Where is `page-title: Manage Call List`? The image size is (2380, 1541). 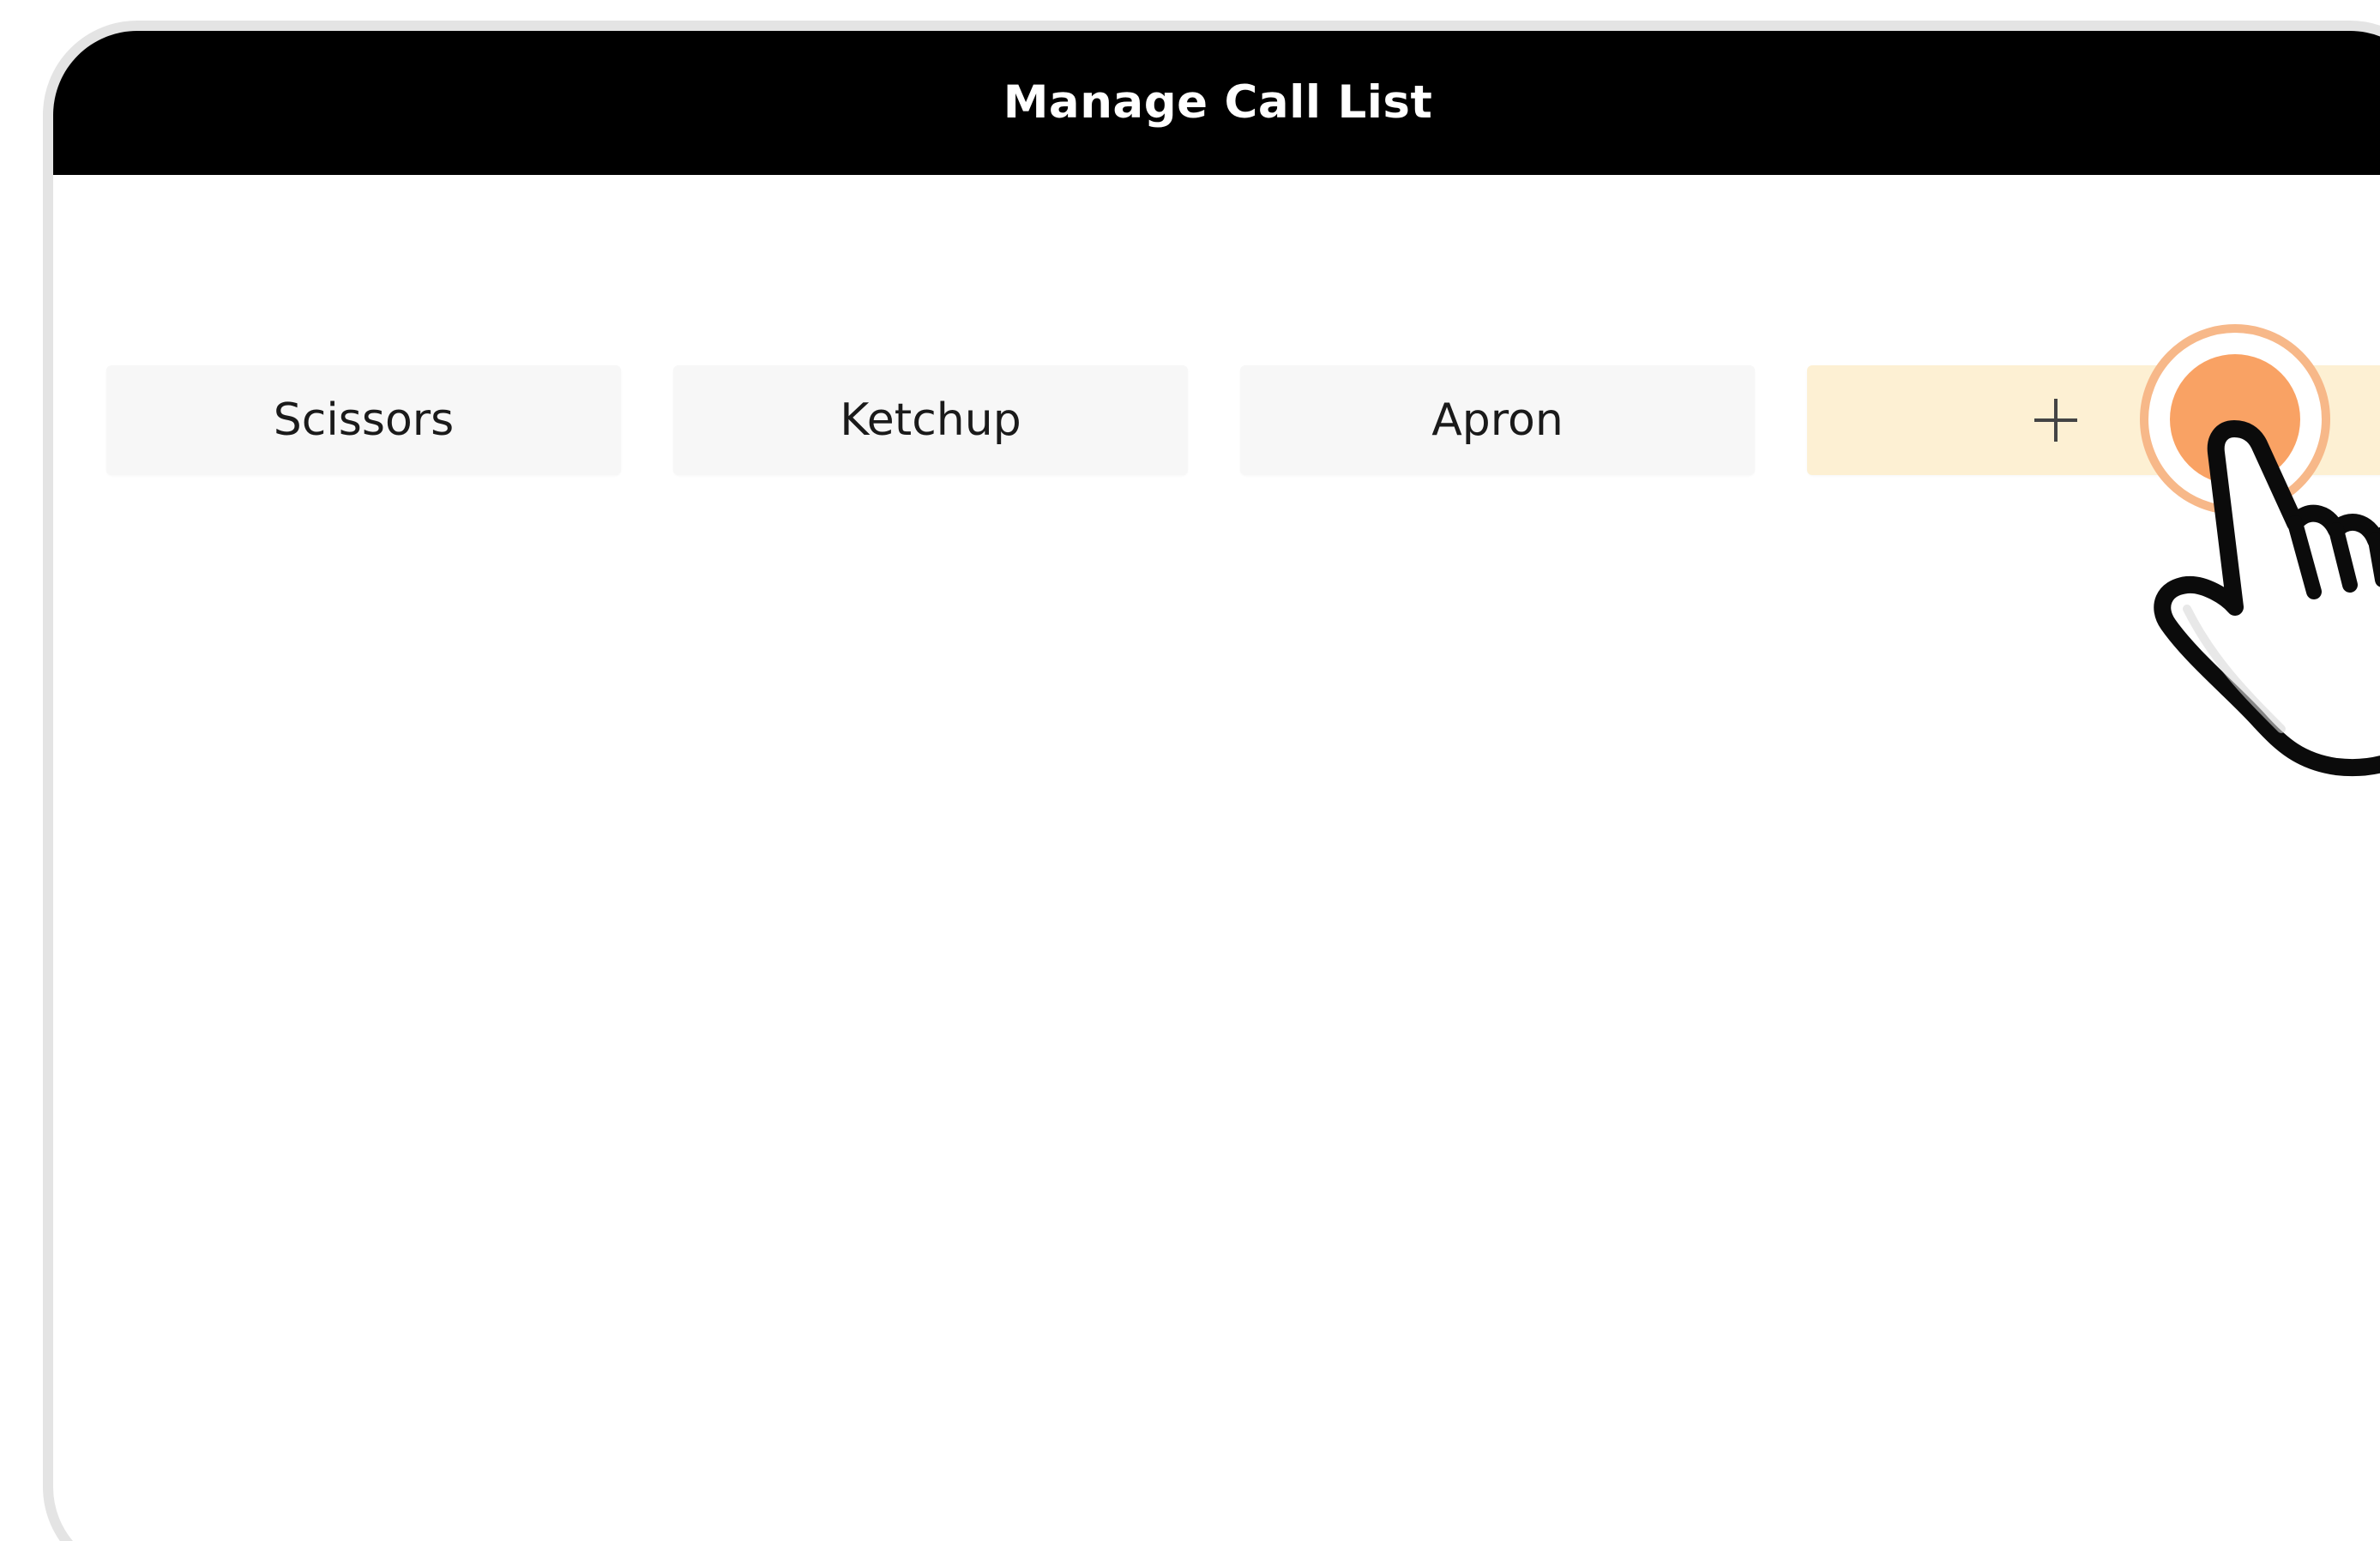
page-title: Manage Call List is located at coordinates (1218, 102).